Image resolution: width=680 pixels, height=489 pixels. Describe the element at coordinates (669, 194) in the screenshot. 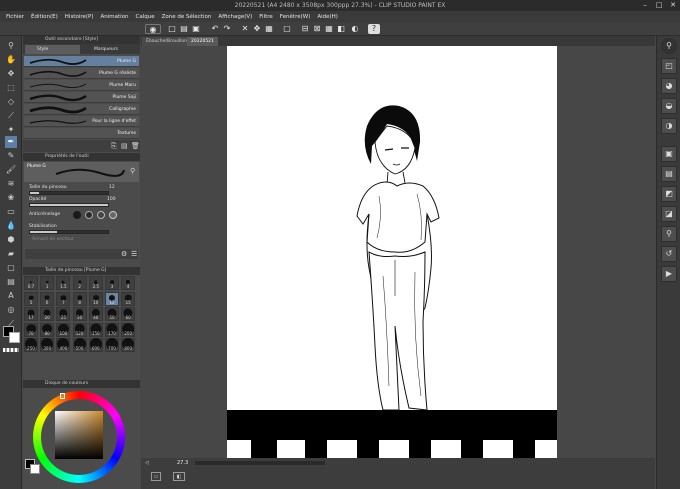

I see `layer-property-icon: ◩` at that location.